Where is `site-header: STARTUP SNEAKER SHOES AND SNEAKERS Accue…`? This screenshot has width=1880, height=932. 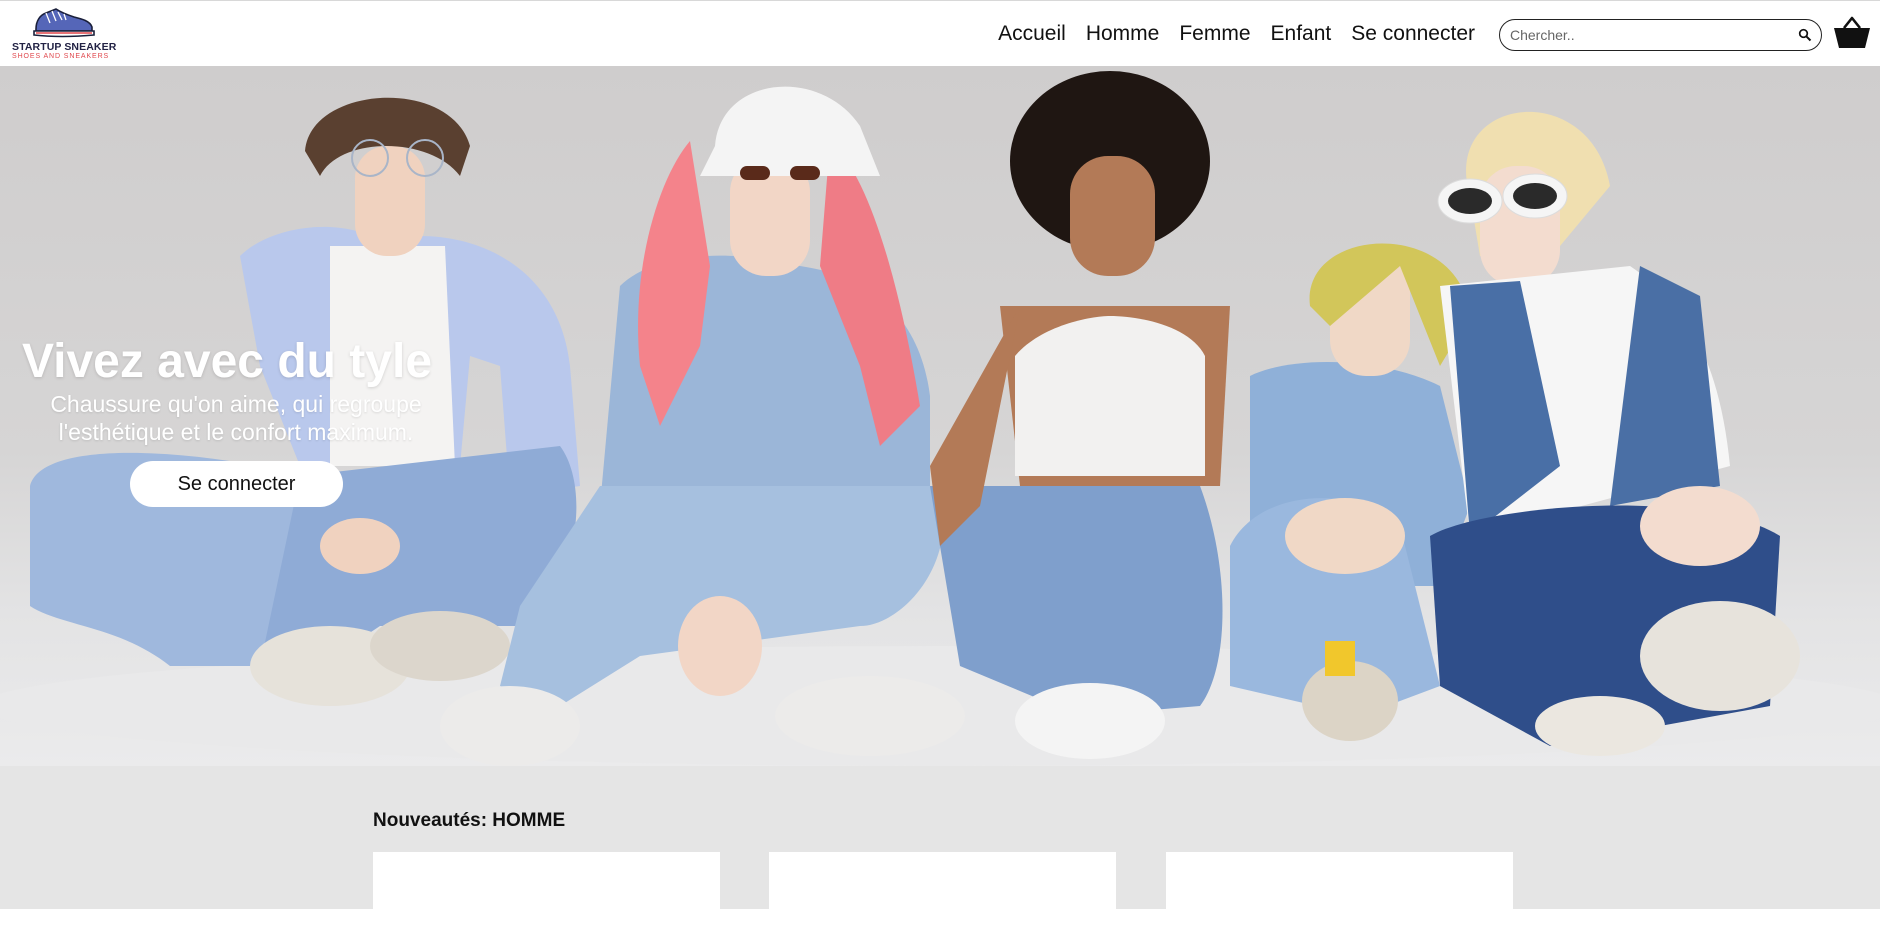 site-header: STARTUP SNEAKER SHOES AND SNEAKERS Accue… is located at coordinates (940, 33).